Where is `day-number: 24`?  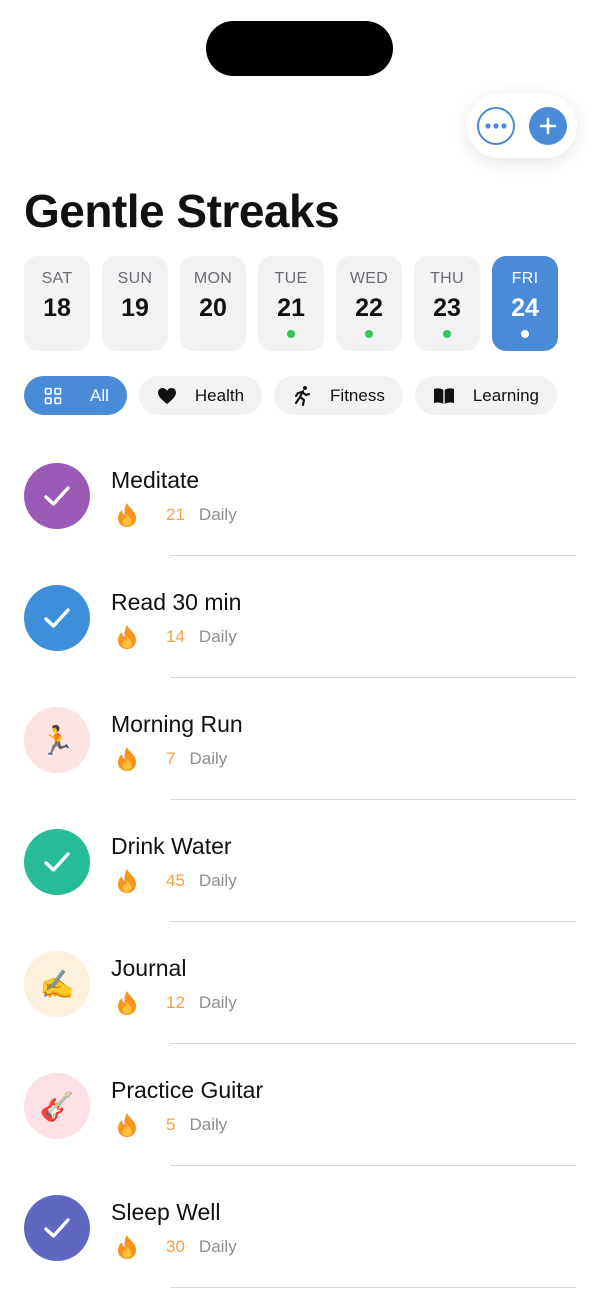
day-number: 24 is located at coordinates (525, 308).